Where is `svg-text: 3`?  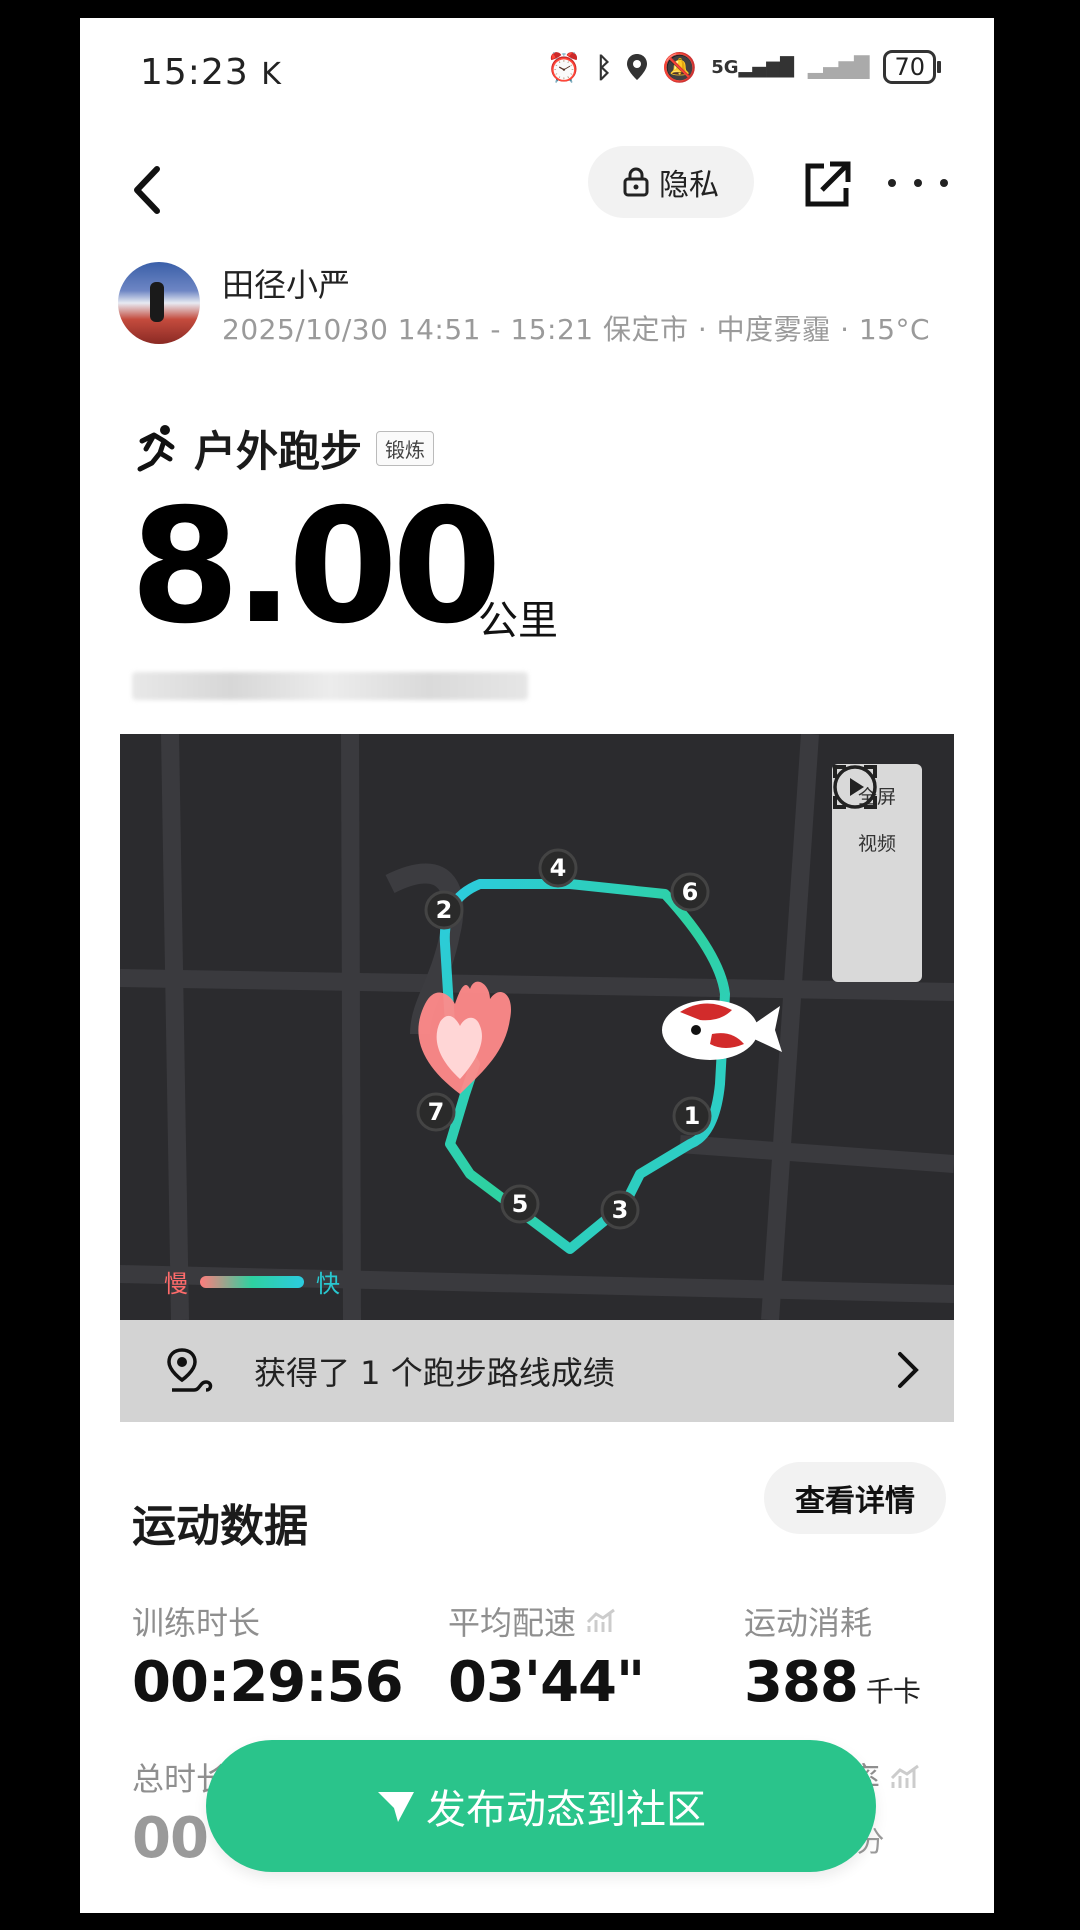 svg-text: 3 is located at coordinates (620, 1210).